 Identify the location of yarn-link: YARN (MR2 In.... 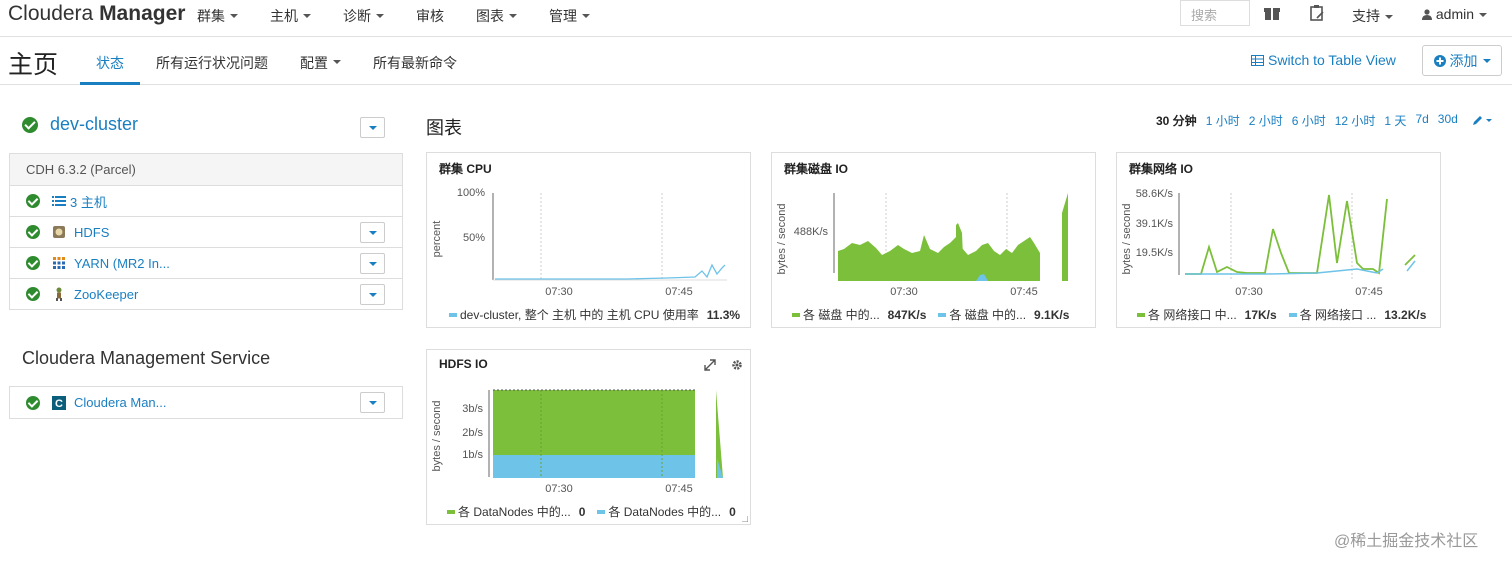
(122, 263).